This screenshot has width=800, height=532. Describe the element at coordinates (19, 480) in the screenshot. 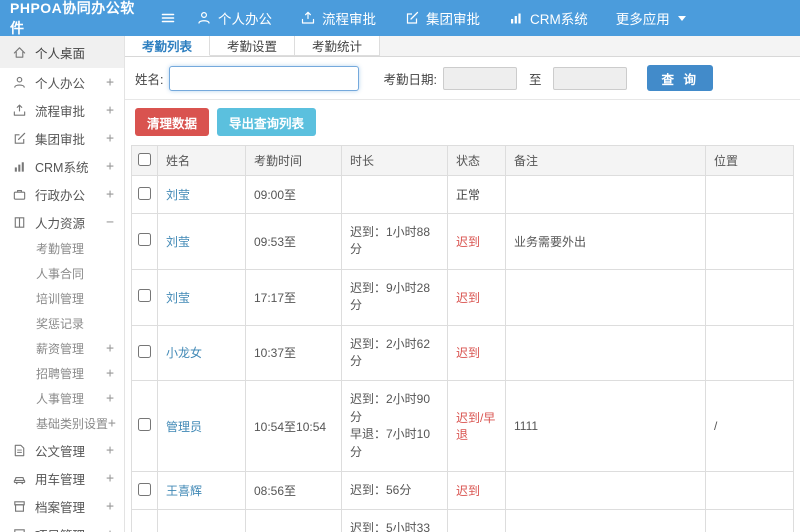

I see `car-icon` at that location.